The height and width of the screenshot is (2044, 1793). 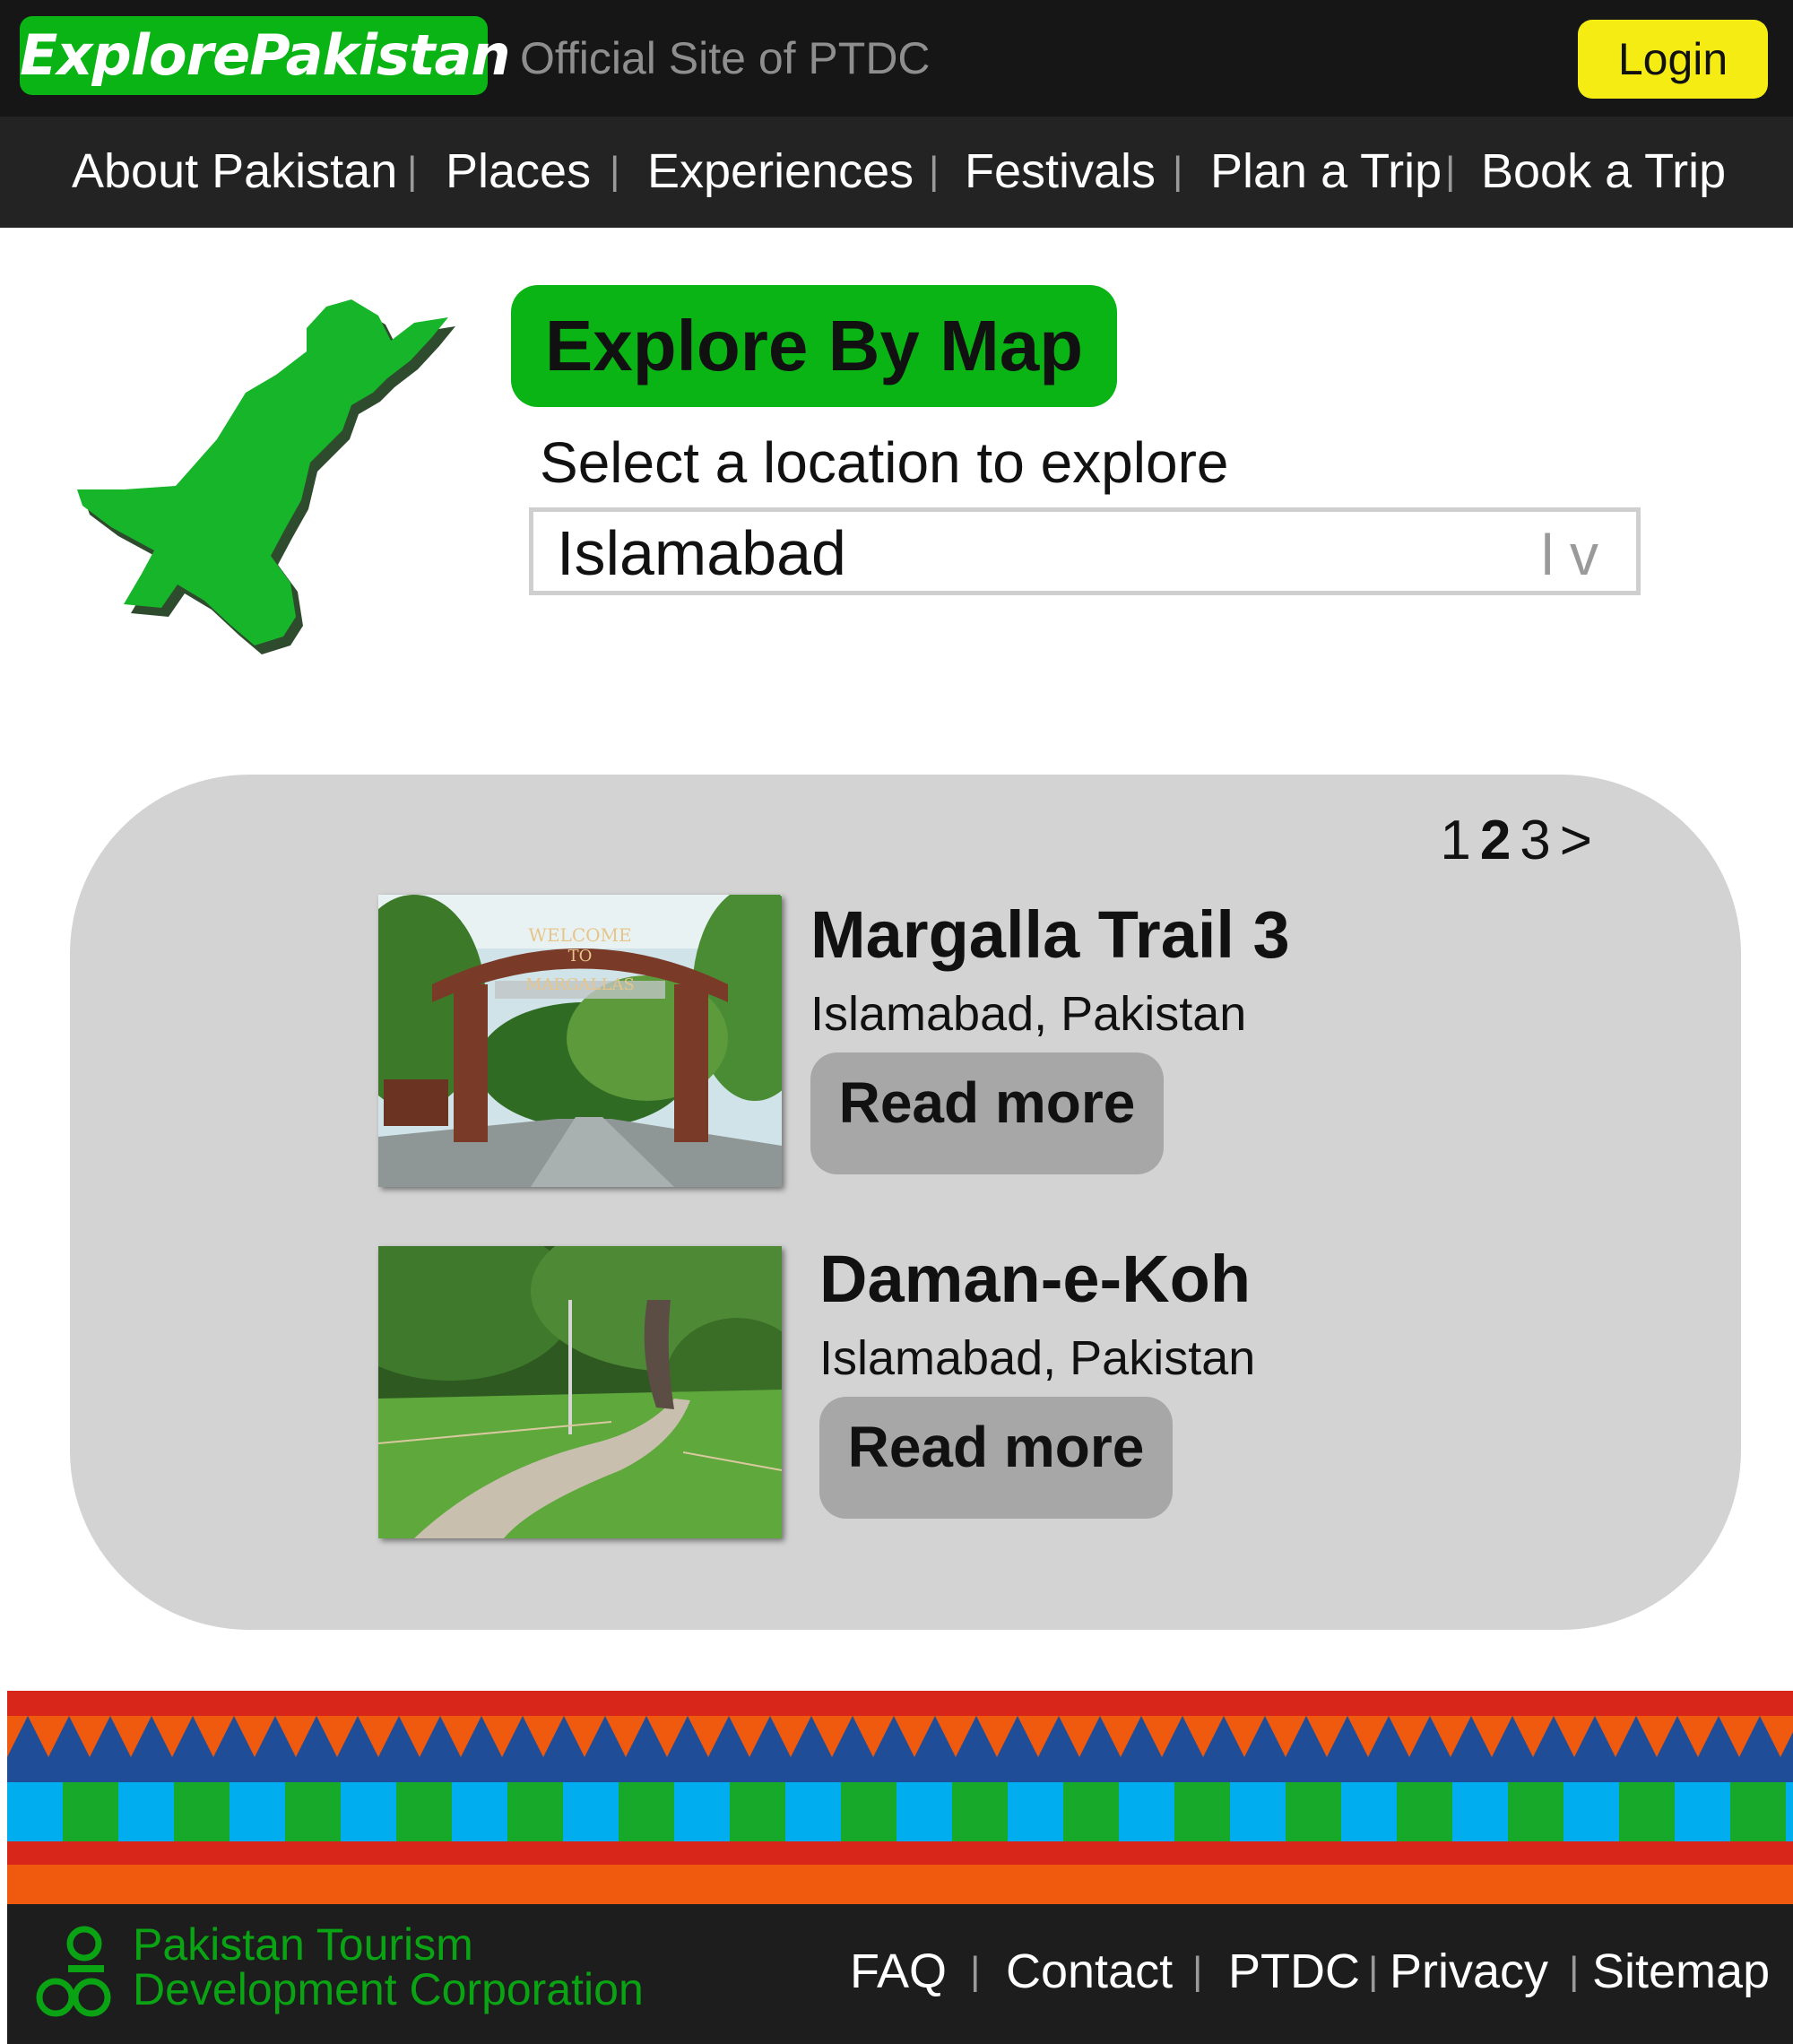 I want to click on explore-by-map-heading: Explore By Map, so click(x=814, y=346).